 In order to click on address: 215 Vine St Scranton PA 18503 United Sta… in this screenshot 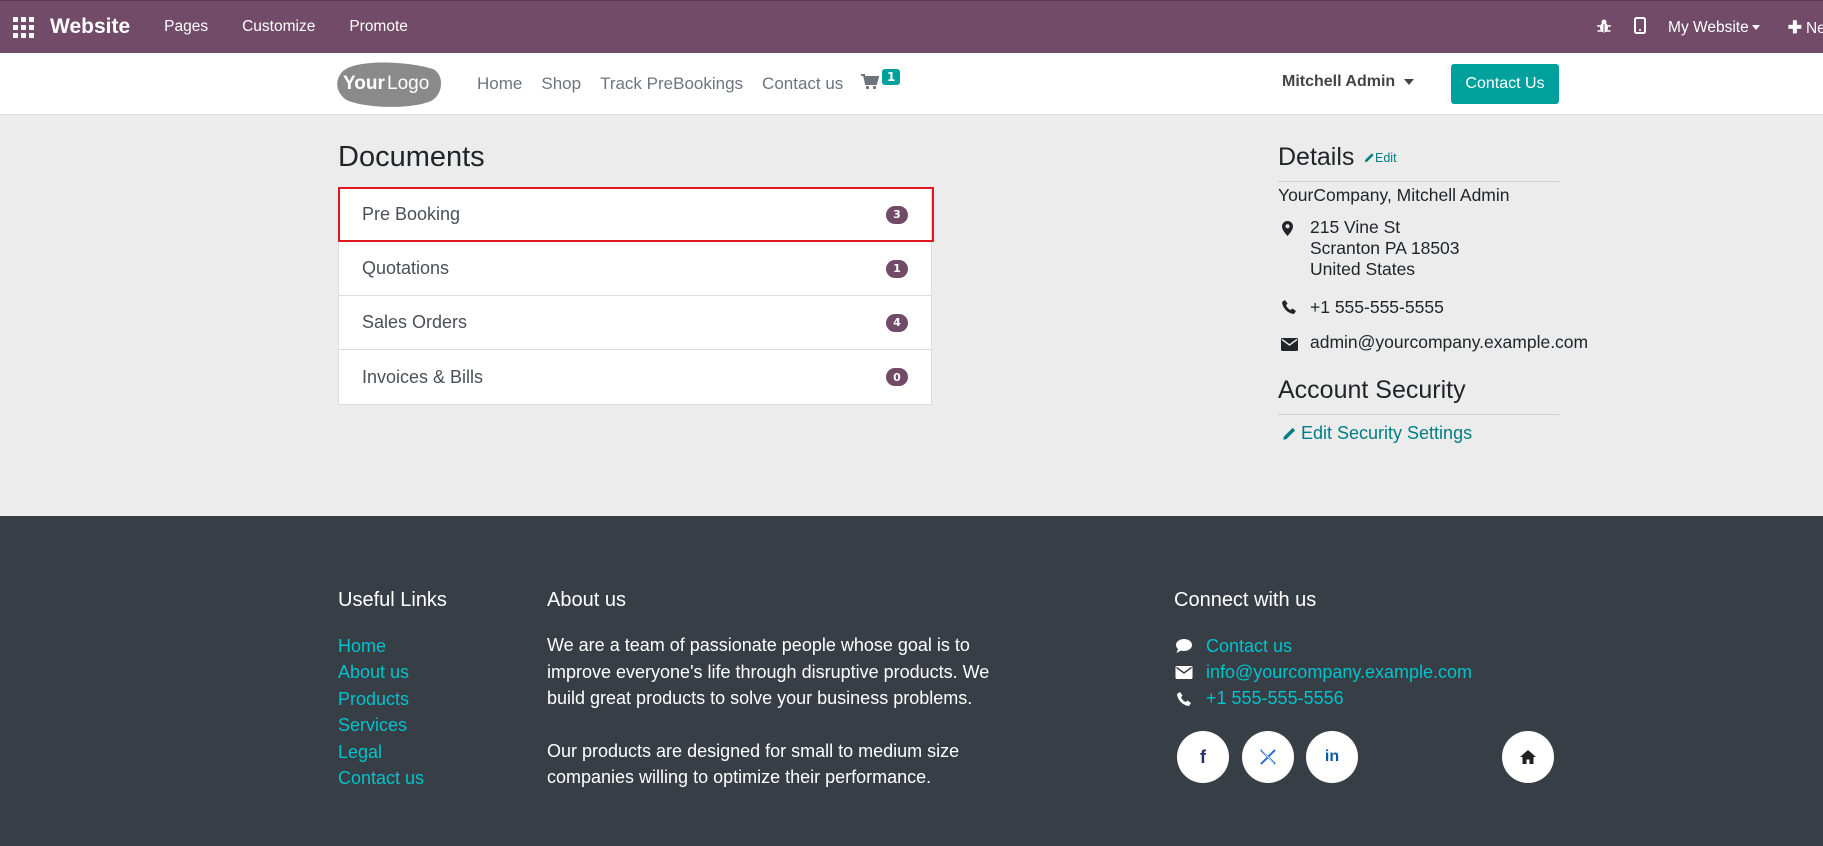, I will do `click(1385, 248)`.